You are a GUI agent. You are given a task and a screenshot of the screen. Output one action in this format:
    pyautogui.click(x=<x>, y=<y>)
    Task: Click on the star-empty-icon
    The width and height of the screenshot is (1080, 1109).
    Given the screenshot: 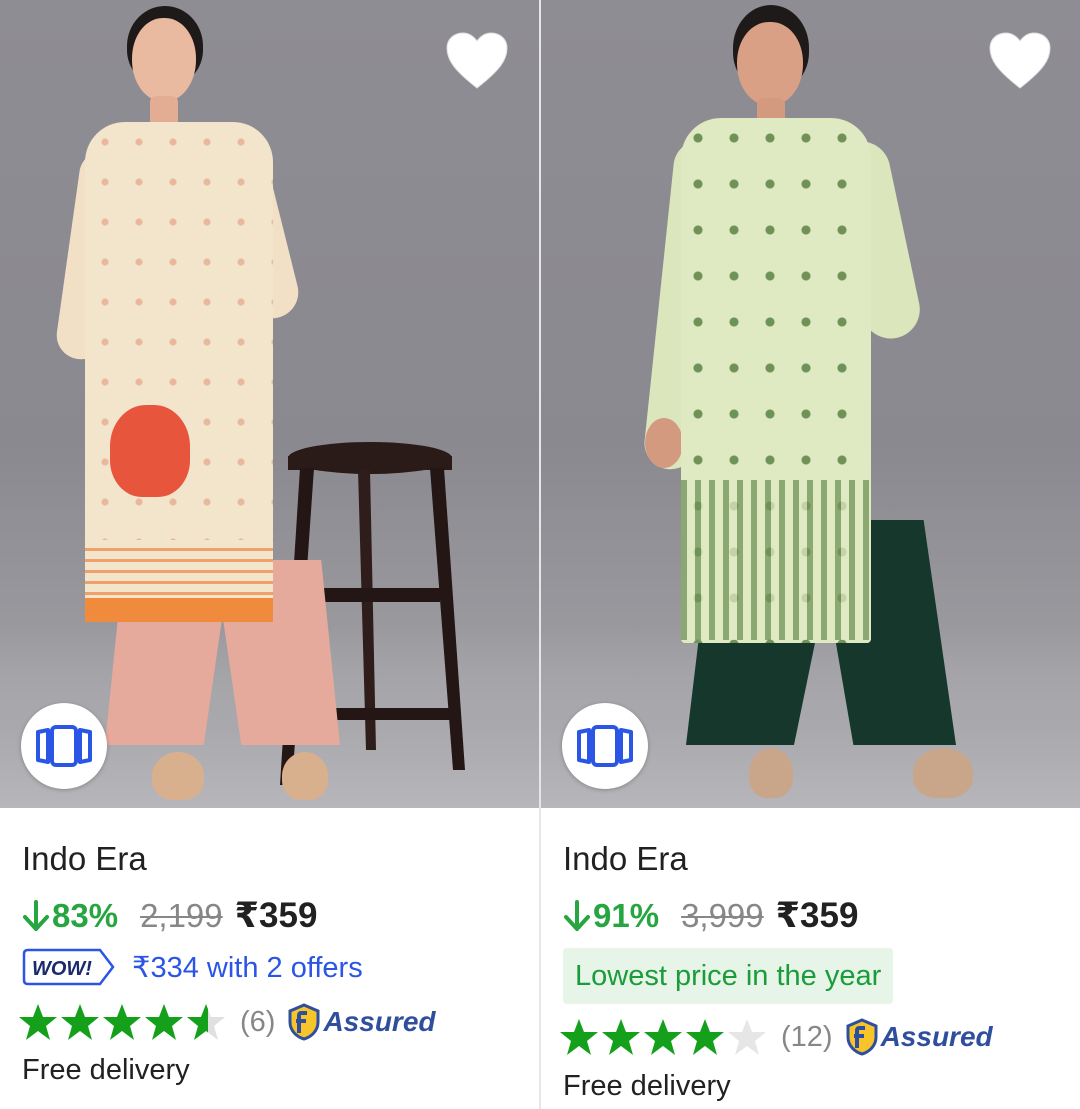 What is the action you would take?
    pyautogui.click(x=747, y=1037)
    